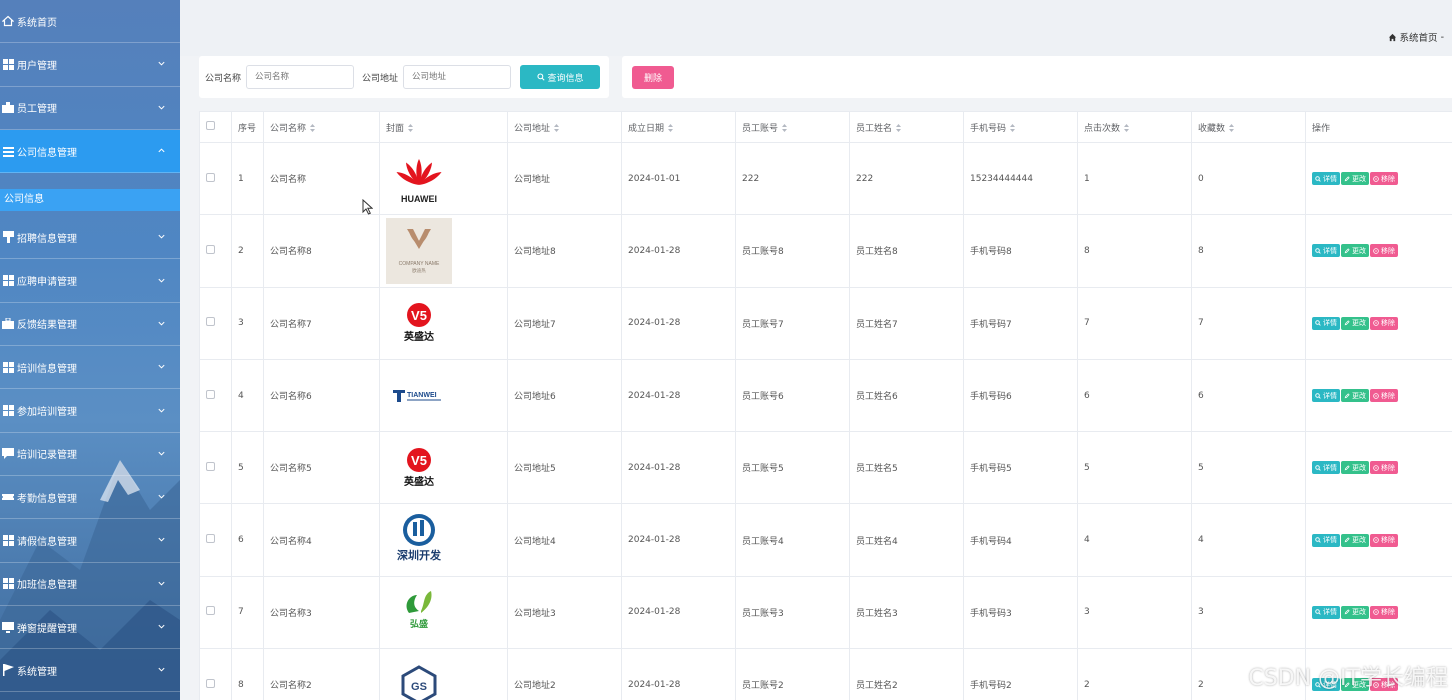 This screenshot has height=700, width=1452. I want to click on sidebar-item-11: 请假信息管理, so click(90, 541).